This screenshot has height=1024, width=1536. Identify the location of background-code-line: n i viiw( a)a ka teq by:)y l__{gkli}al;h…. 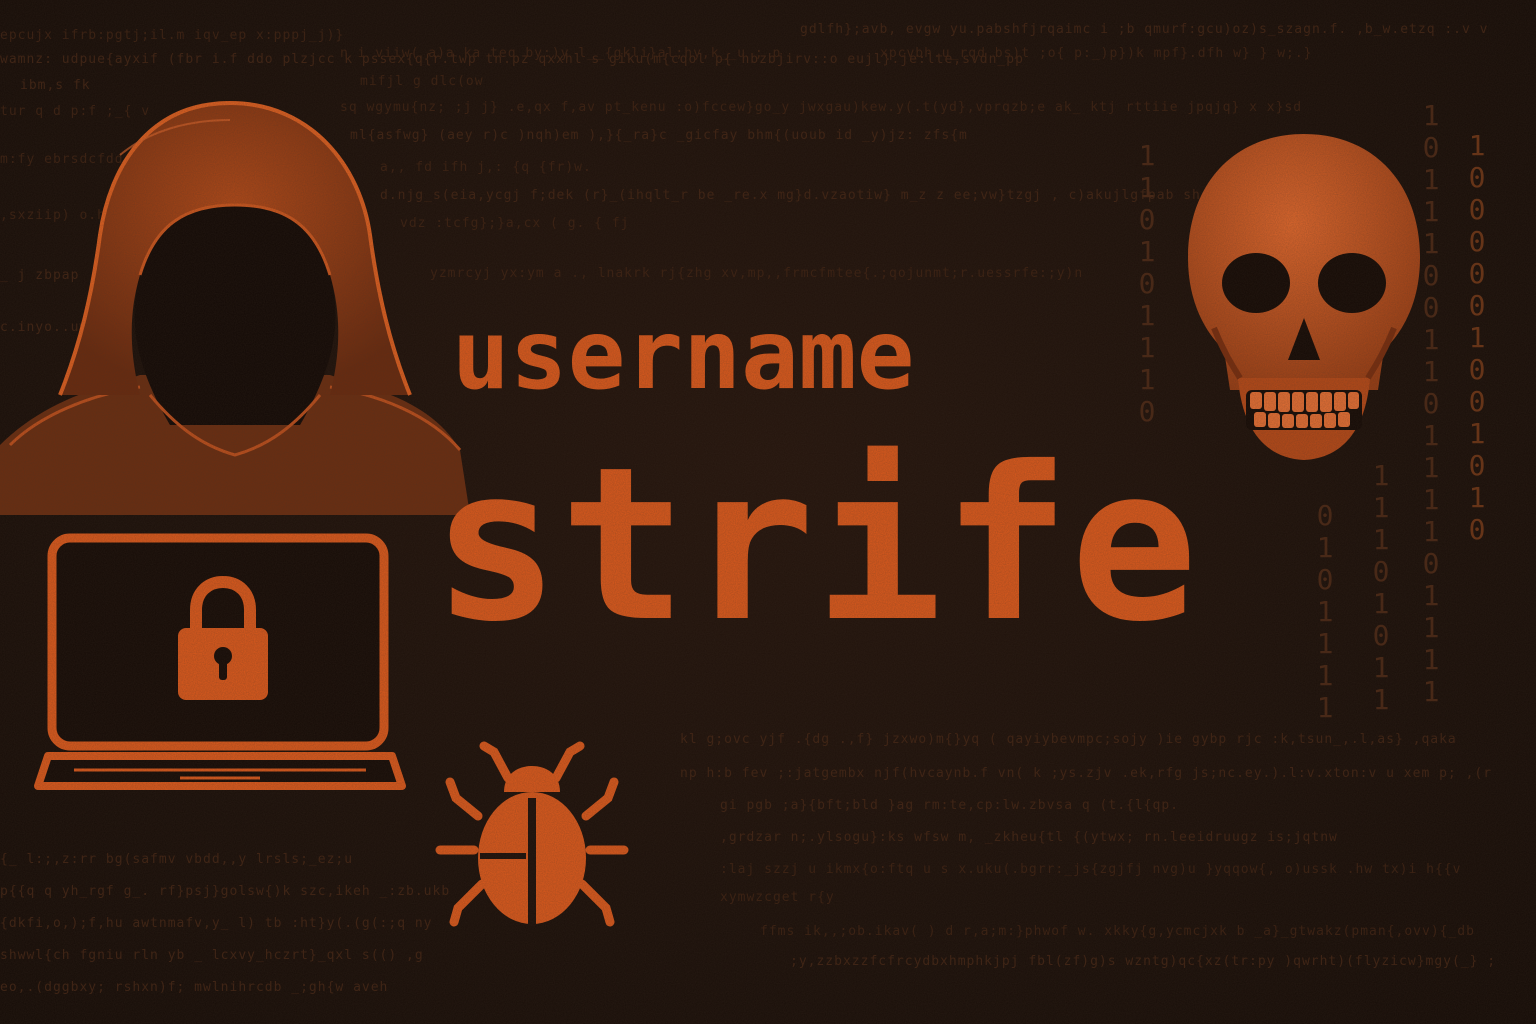
(561, 53).